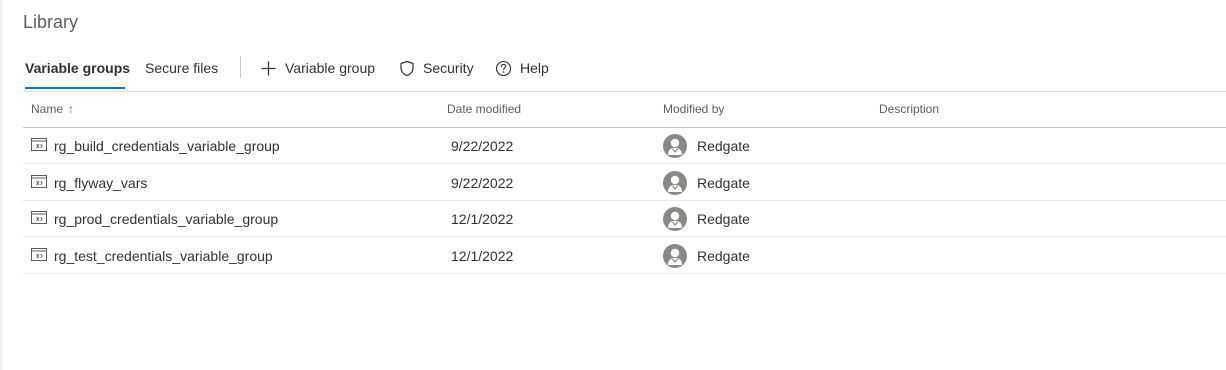 This screenshot has height=370, width=1226. Describe the element at coordinates (47, 109) in the screenshot. I see `column-header-name-label: Name` at that location.